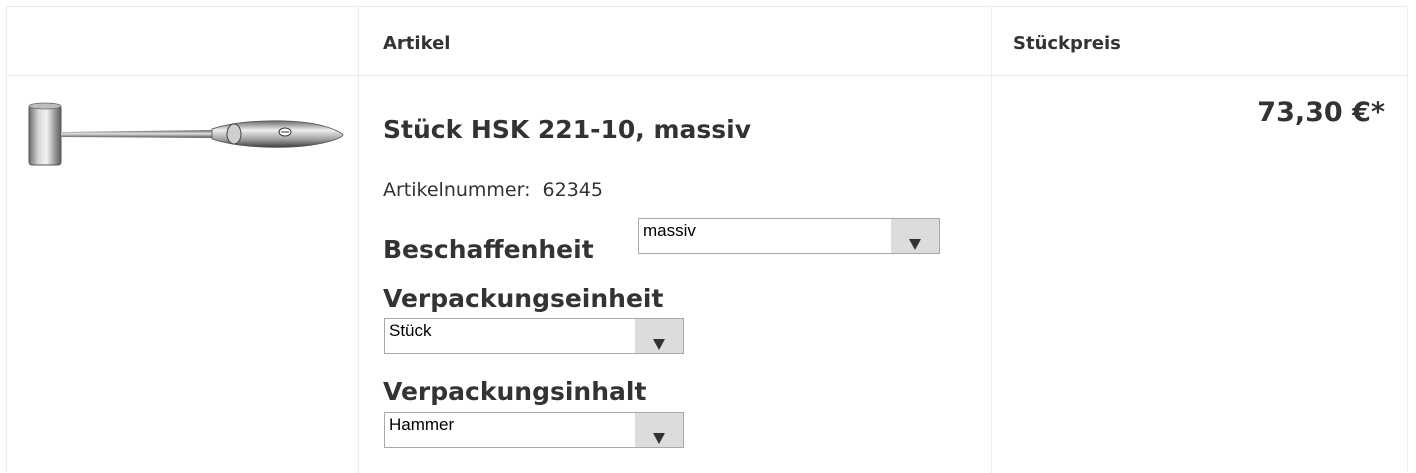 The image size is (1416, 473). I want to click on verpackungseinheit-select: Stück, so click(534, 336).